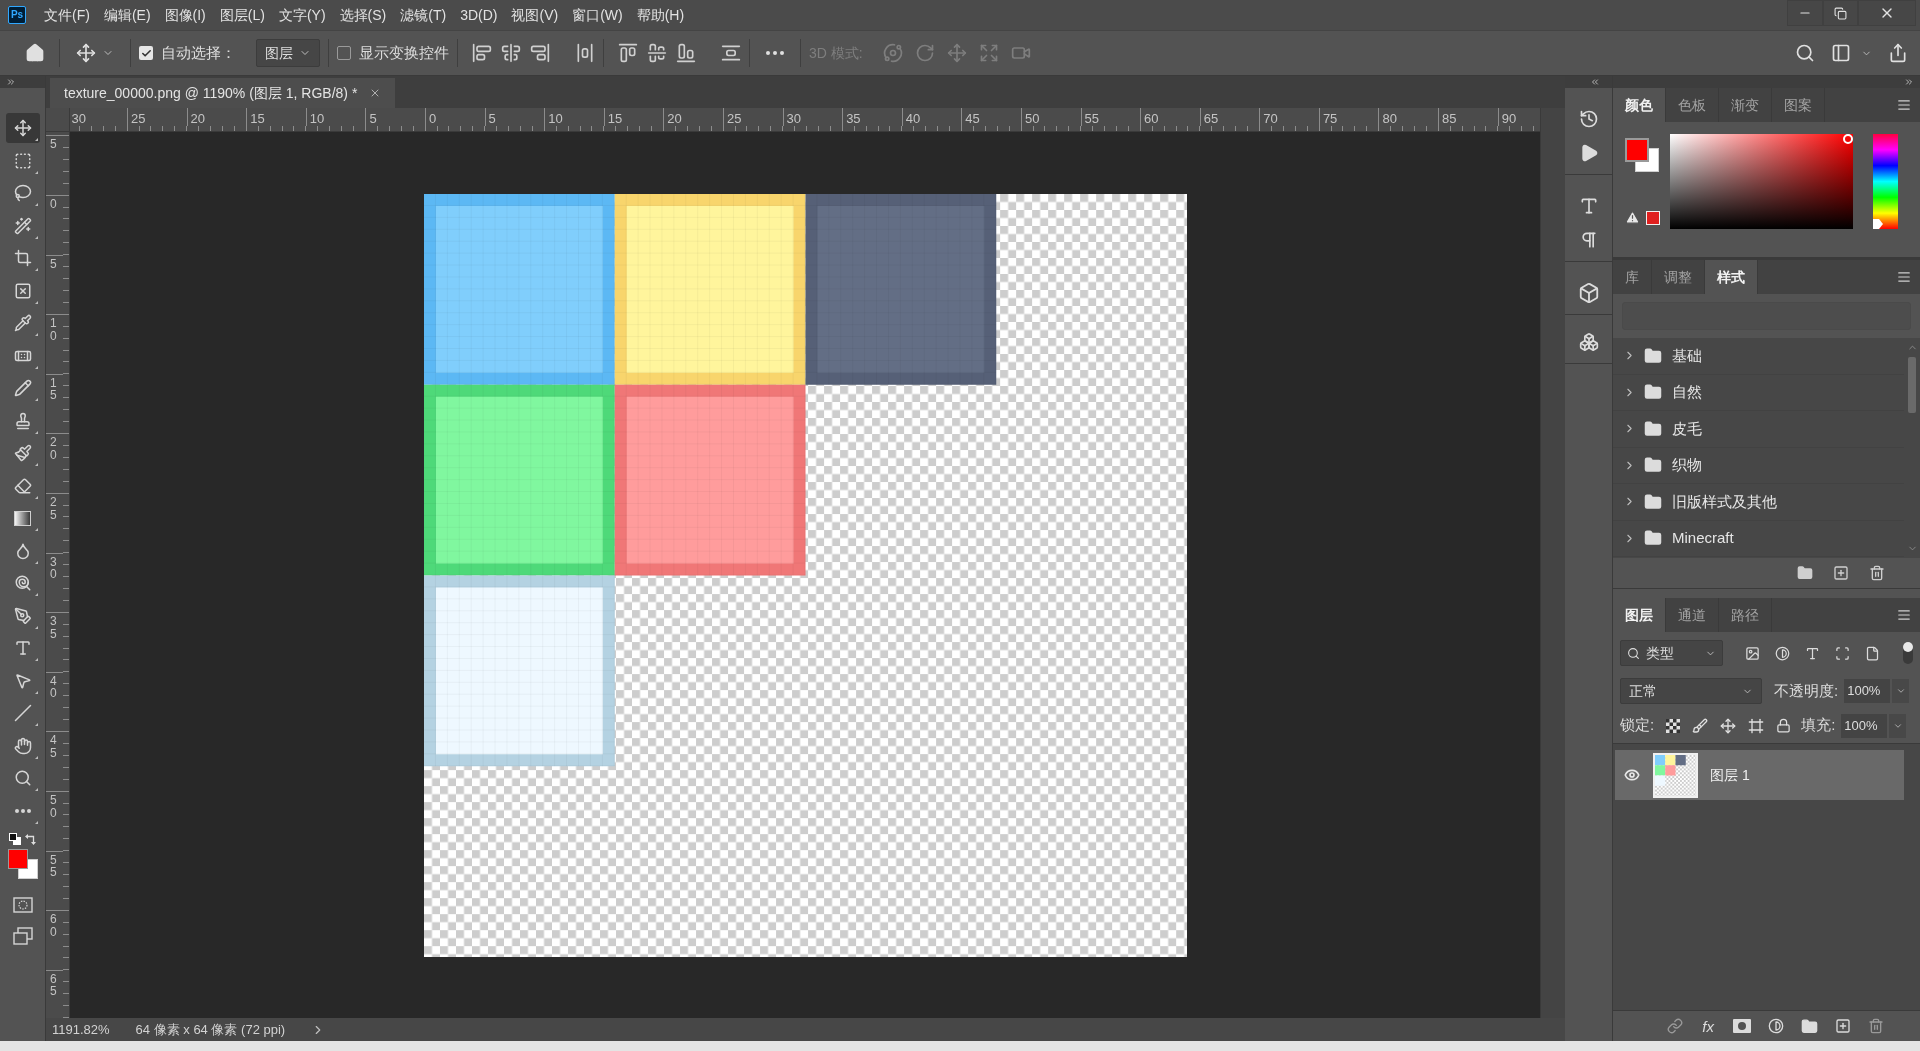 Image resolution: width=1920 pixels, height=1051 pixels. I want to click on tool-button, so click(22, 128).